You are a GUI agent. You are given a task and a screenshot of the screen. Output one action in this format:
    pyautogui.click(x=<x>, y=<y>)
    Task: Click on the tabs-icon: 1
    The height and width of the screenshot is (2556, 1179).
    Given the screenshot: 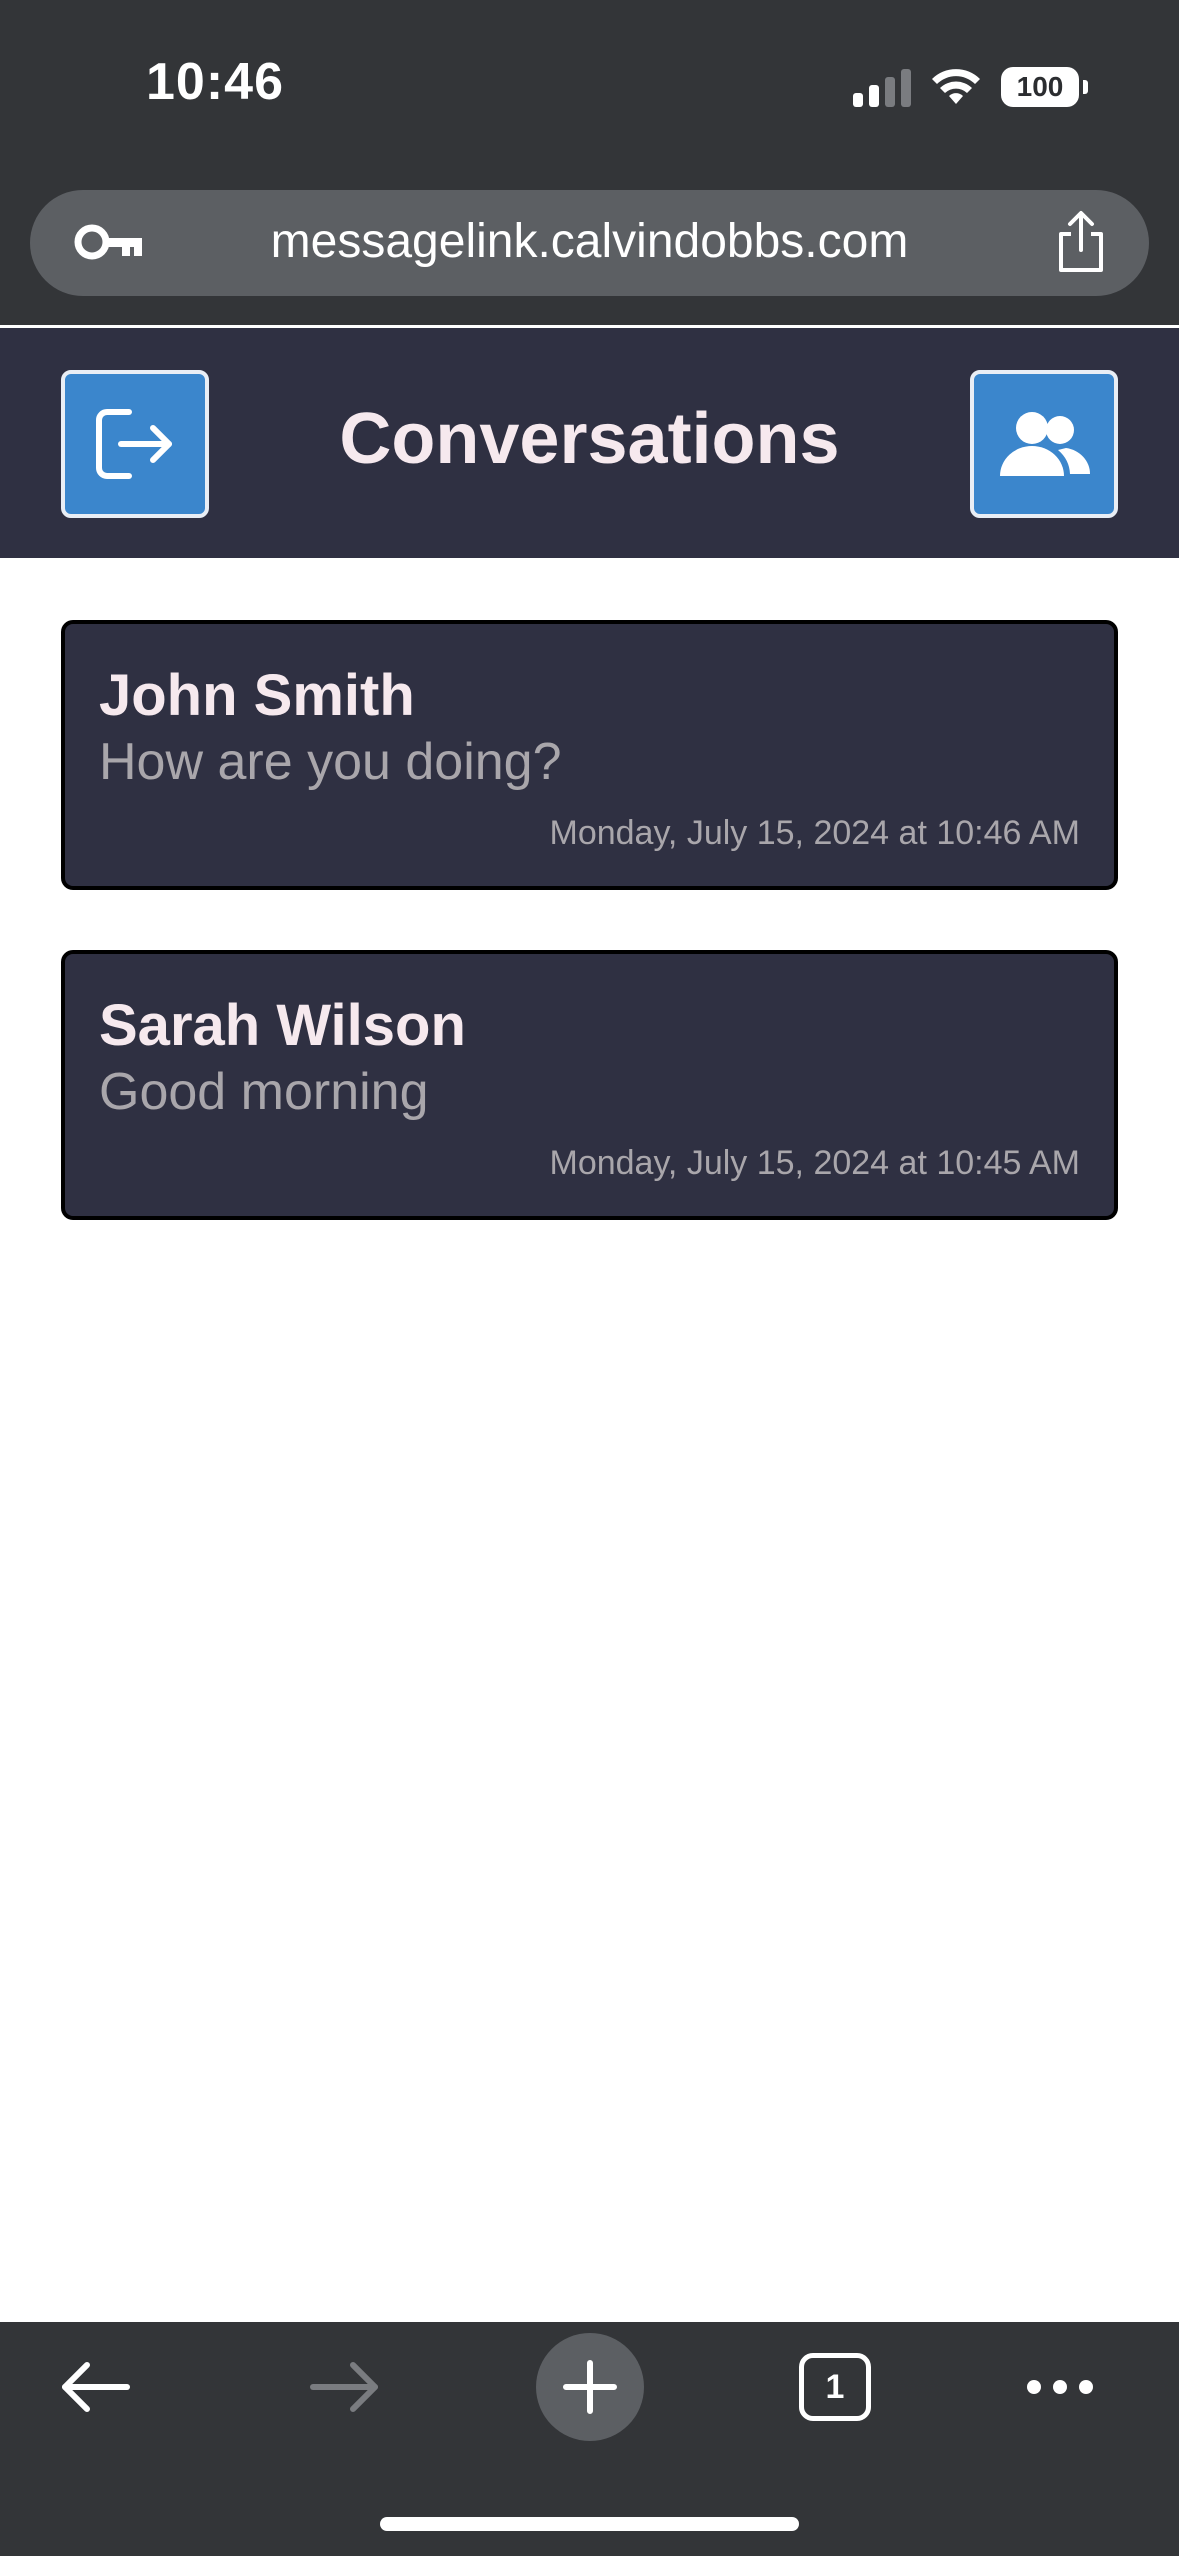 What is the action you would take?
    pyautogui.click(x=835, y=2387)
    